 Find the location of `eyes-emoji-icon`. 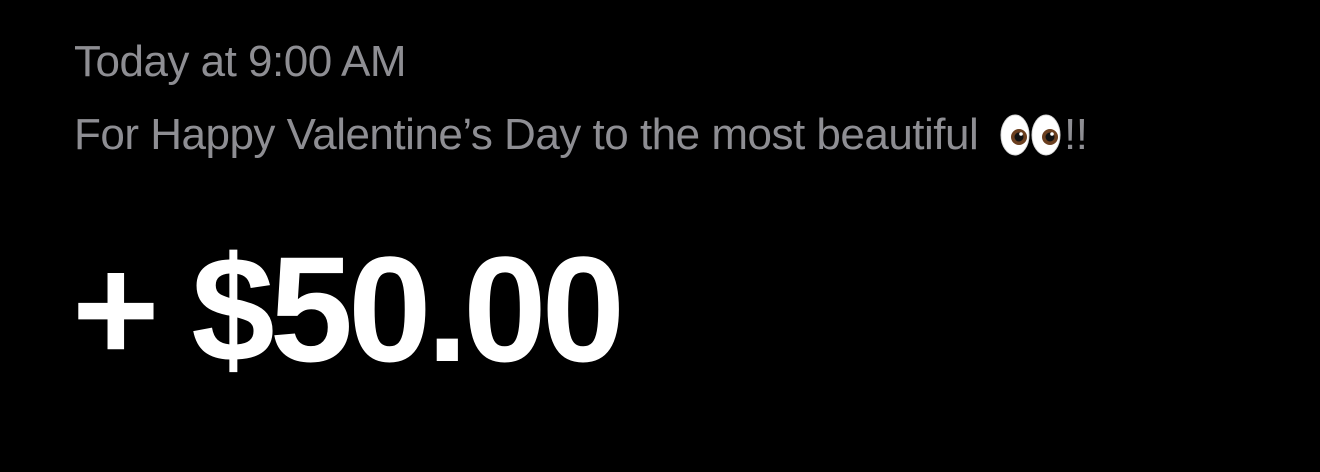

eyes-emoji-icon is located at coordinates (1031, 135).